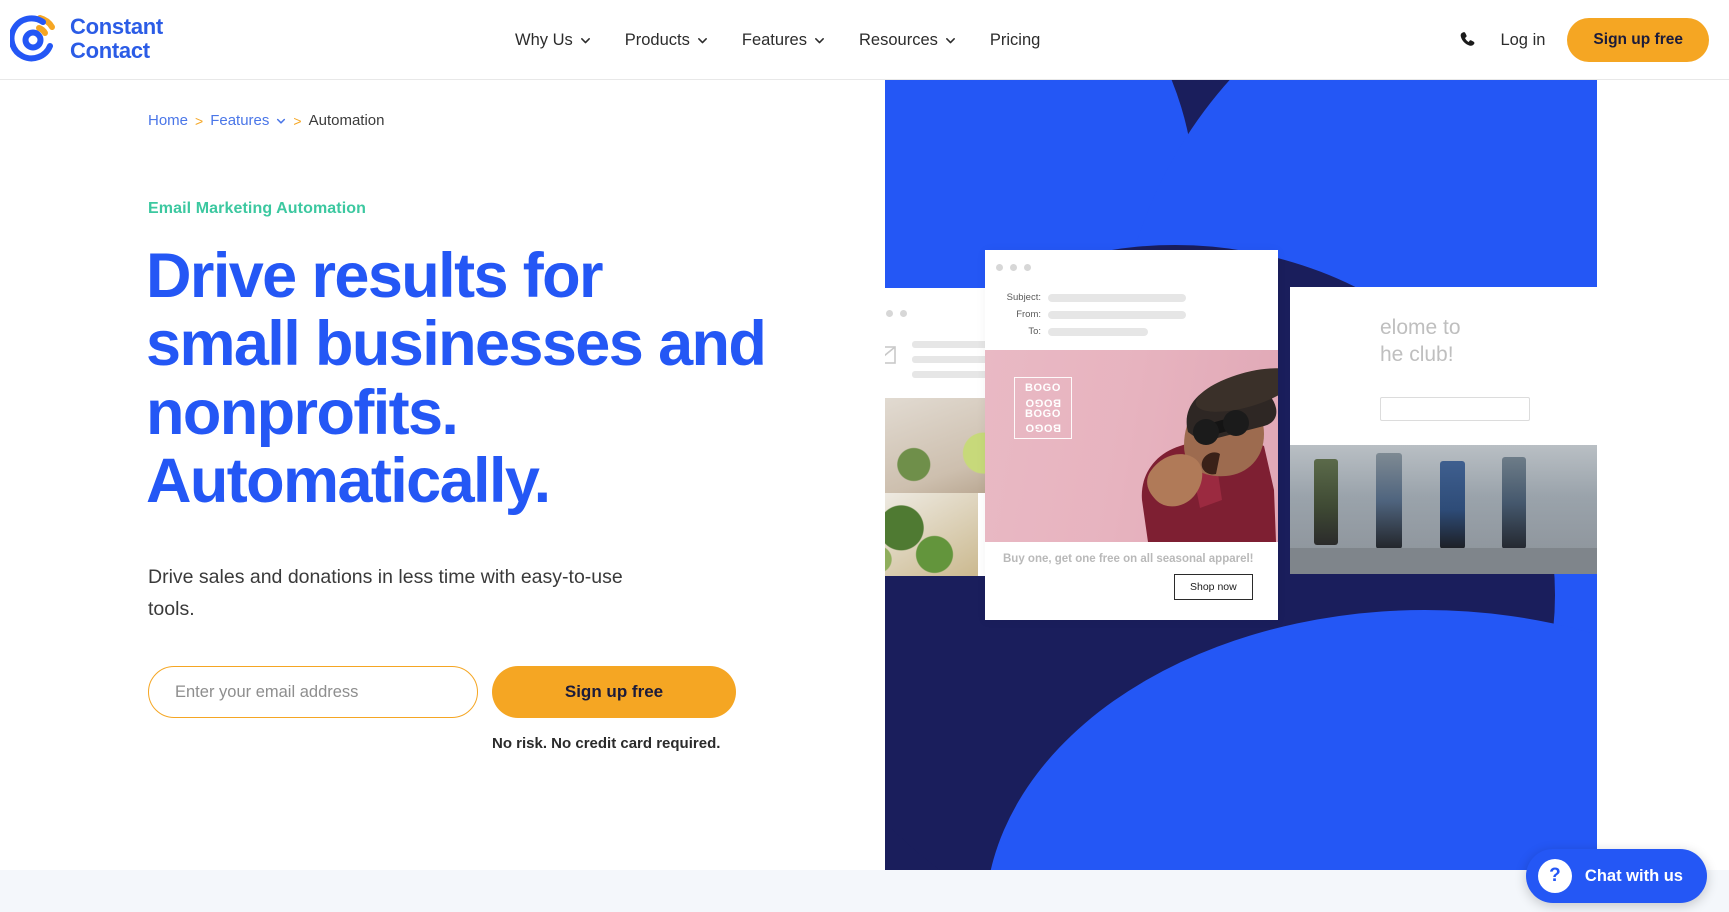 The image size is (1729, 912). Describe the element at coordinates (110, 50) in the screenshot. I see `logo-line-2: Contact` at that location.